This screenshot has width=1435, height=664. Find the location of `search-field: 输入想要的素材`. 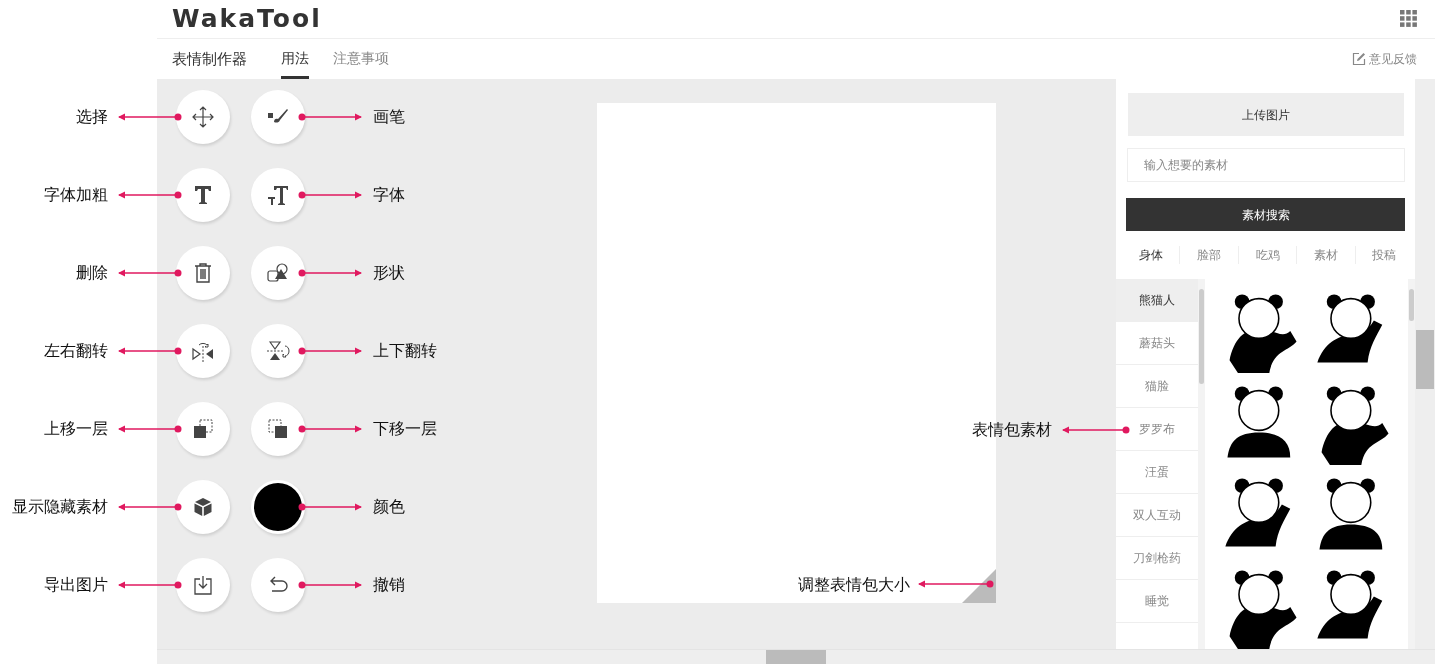

search-field: 输入想要的素材 is located at coordinates (1266, 165).